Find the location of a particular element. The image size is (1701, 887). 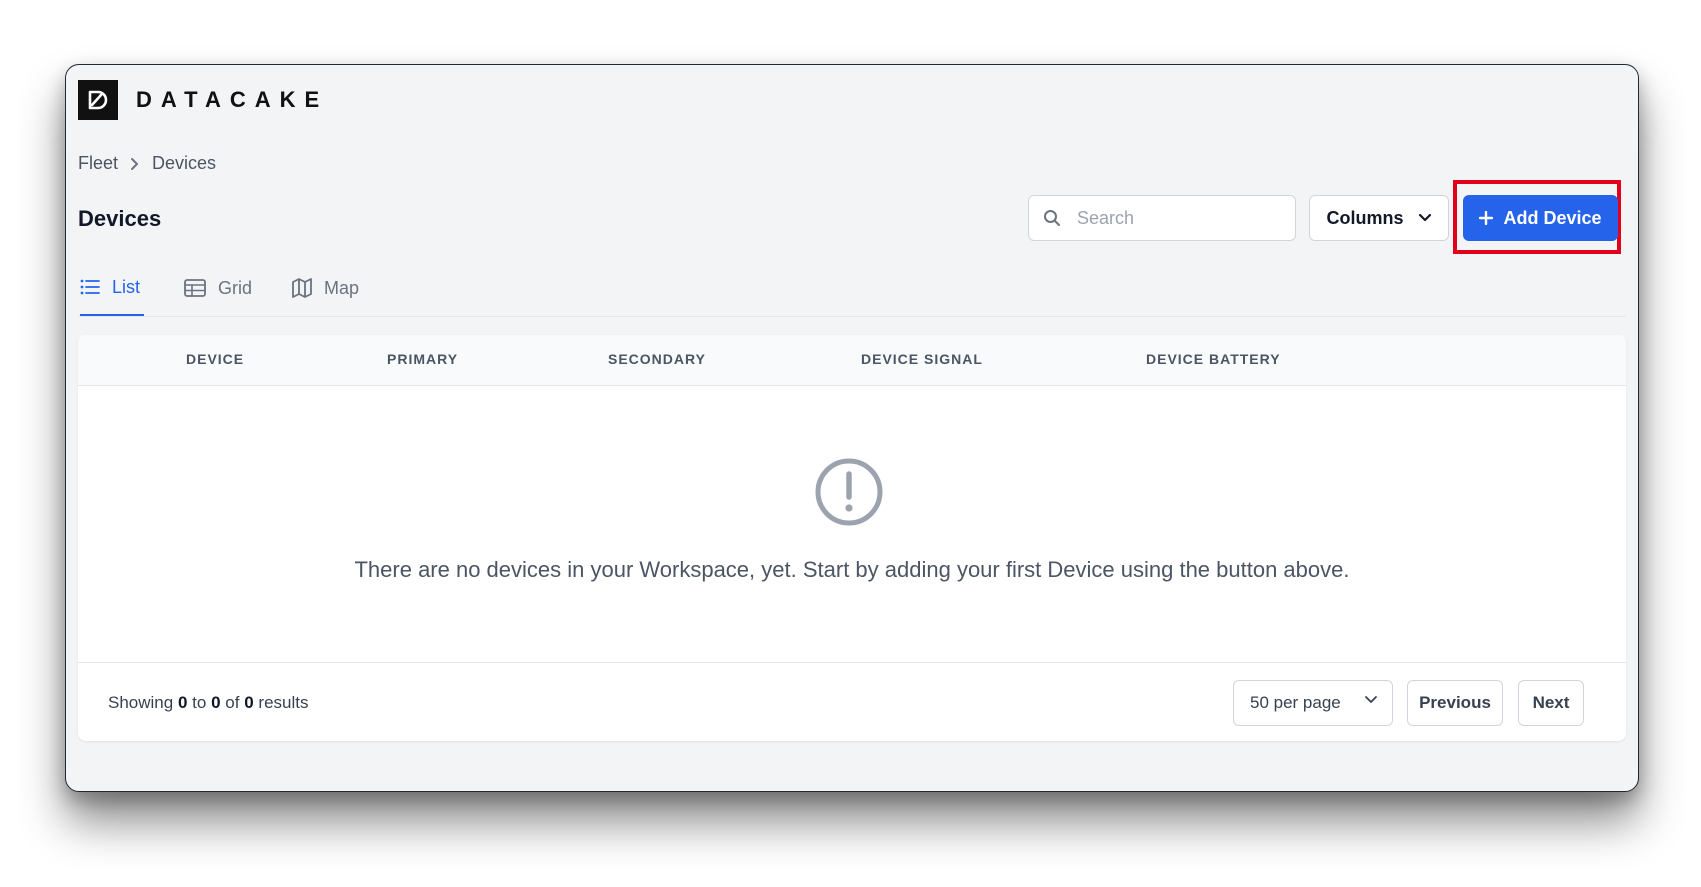

previous-button: Previous is located at coordinates (1455, 703).